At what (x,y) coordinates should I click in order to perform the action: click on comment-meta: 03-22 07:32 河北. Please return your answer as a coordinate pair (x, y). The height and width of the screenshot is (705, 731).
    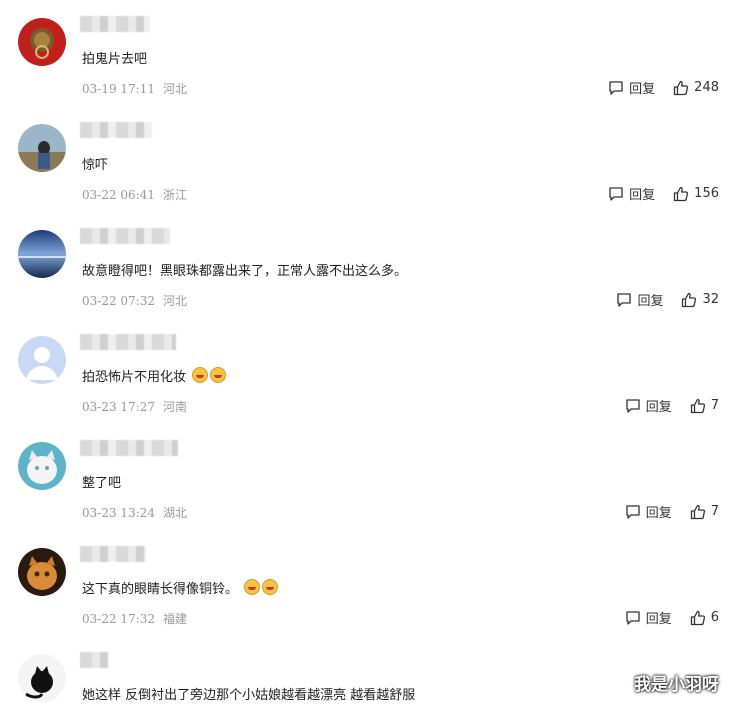
    Looking at the image, I should click on (134, 300).